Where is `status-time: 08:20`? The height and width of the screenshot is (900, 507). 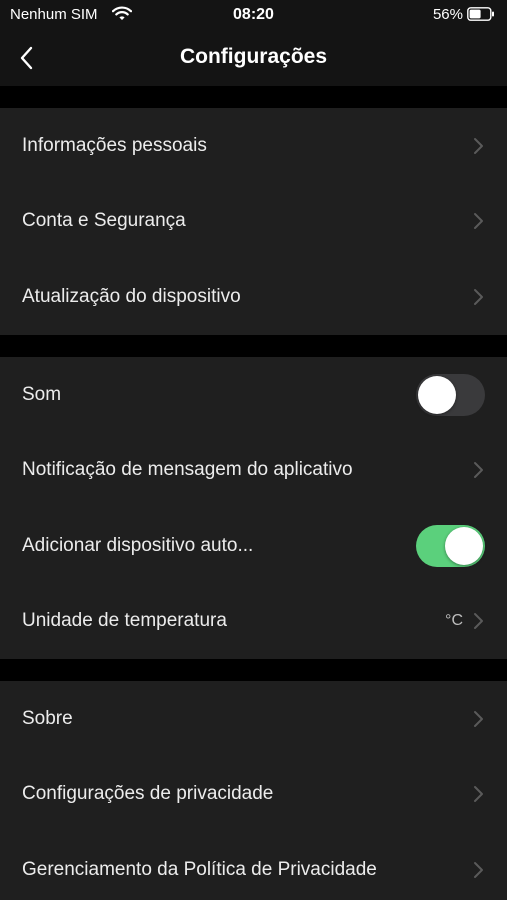
status-time: 08:20 is located at coordinates (253, 14).